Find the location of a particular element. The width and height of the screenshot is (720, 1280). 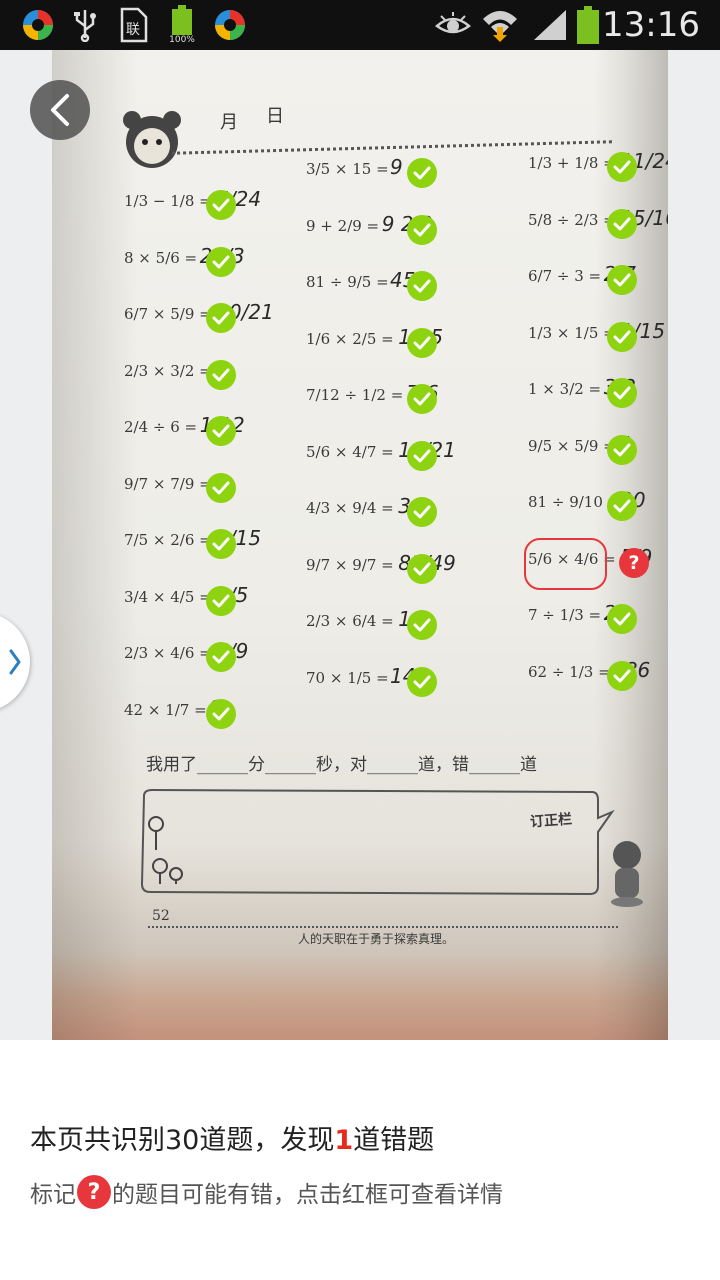

clock: 13:16 is located at coordinates (651, 25).